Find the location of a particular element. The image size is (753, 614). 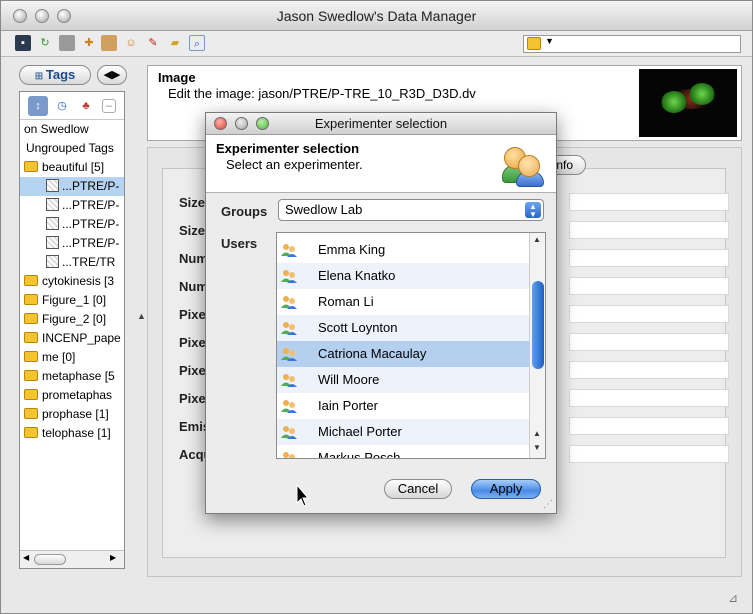

users-list-scrollbar: ▲ ▲ ▼ is located at coordinates (537, 345).